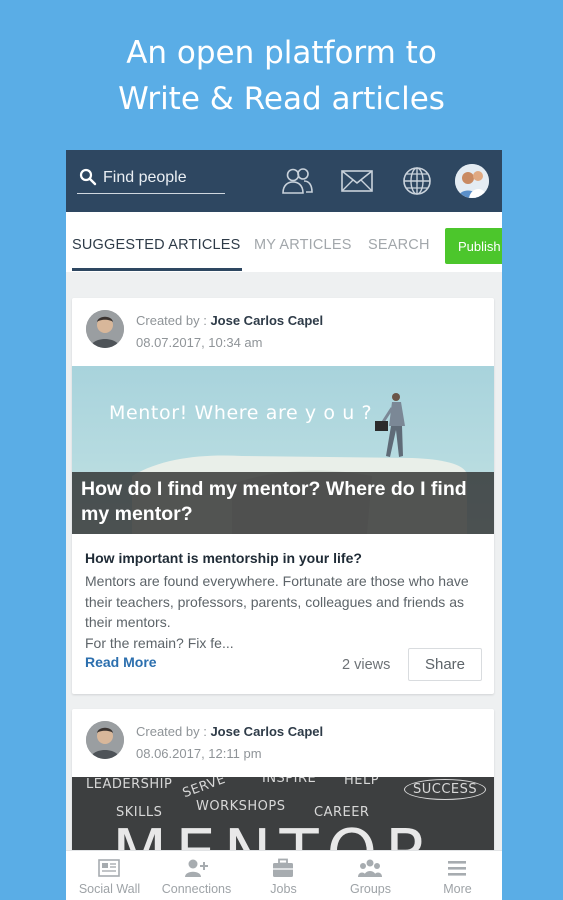 Image resolution: width=563 pixels, height=900 pixels. I want to click on nav-groups: Groups, so click(370, 875).